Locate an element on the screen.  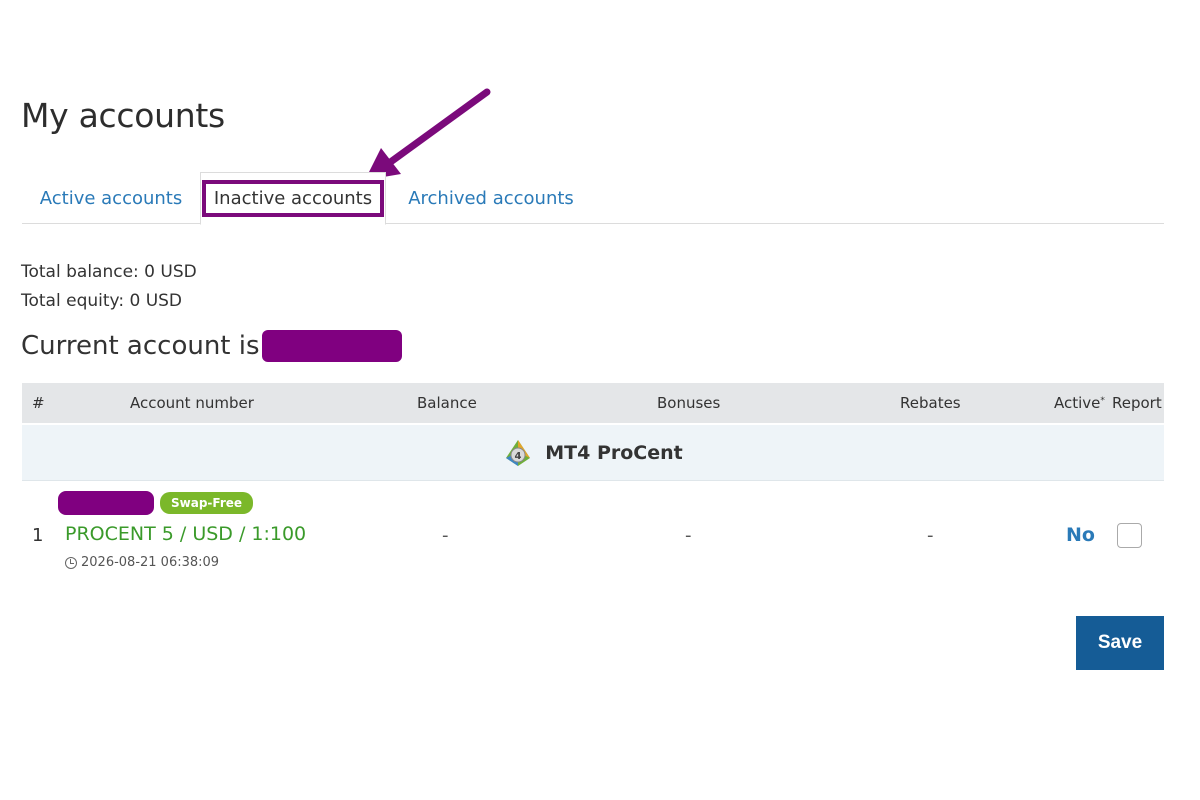
tab-inactive-label: Inactive accounts is located at coordinates (293, 198).